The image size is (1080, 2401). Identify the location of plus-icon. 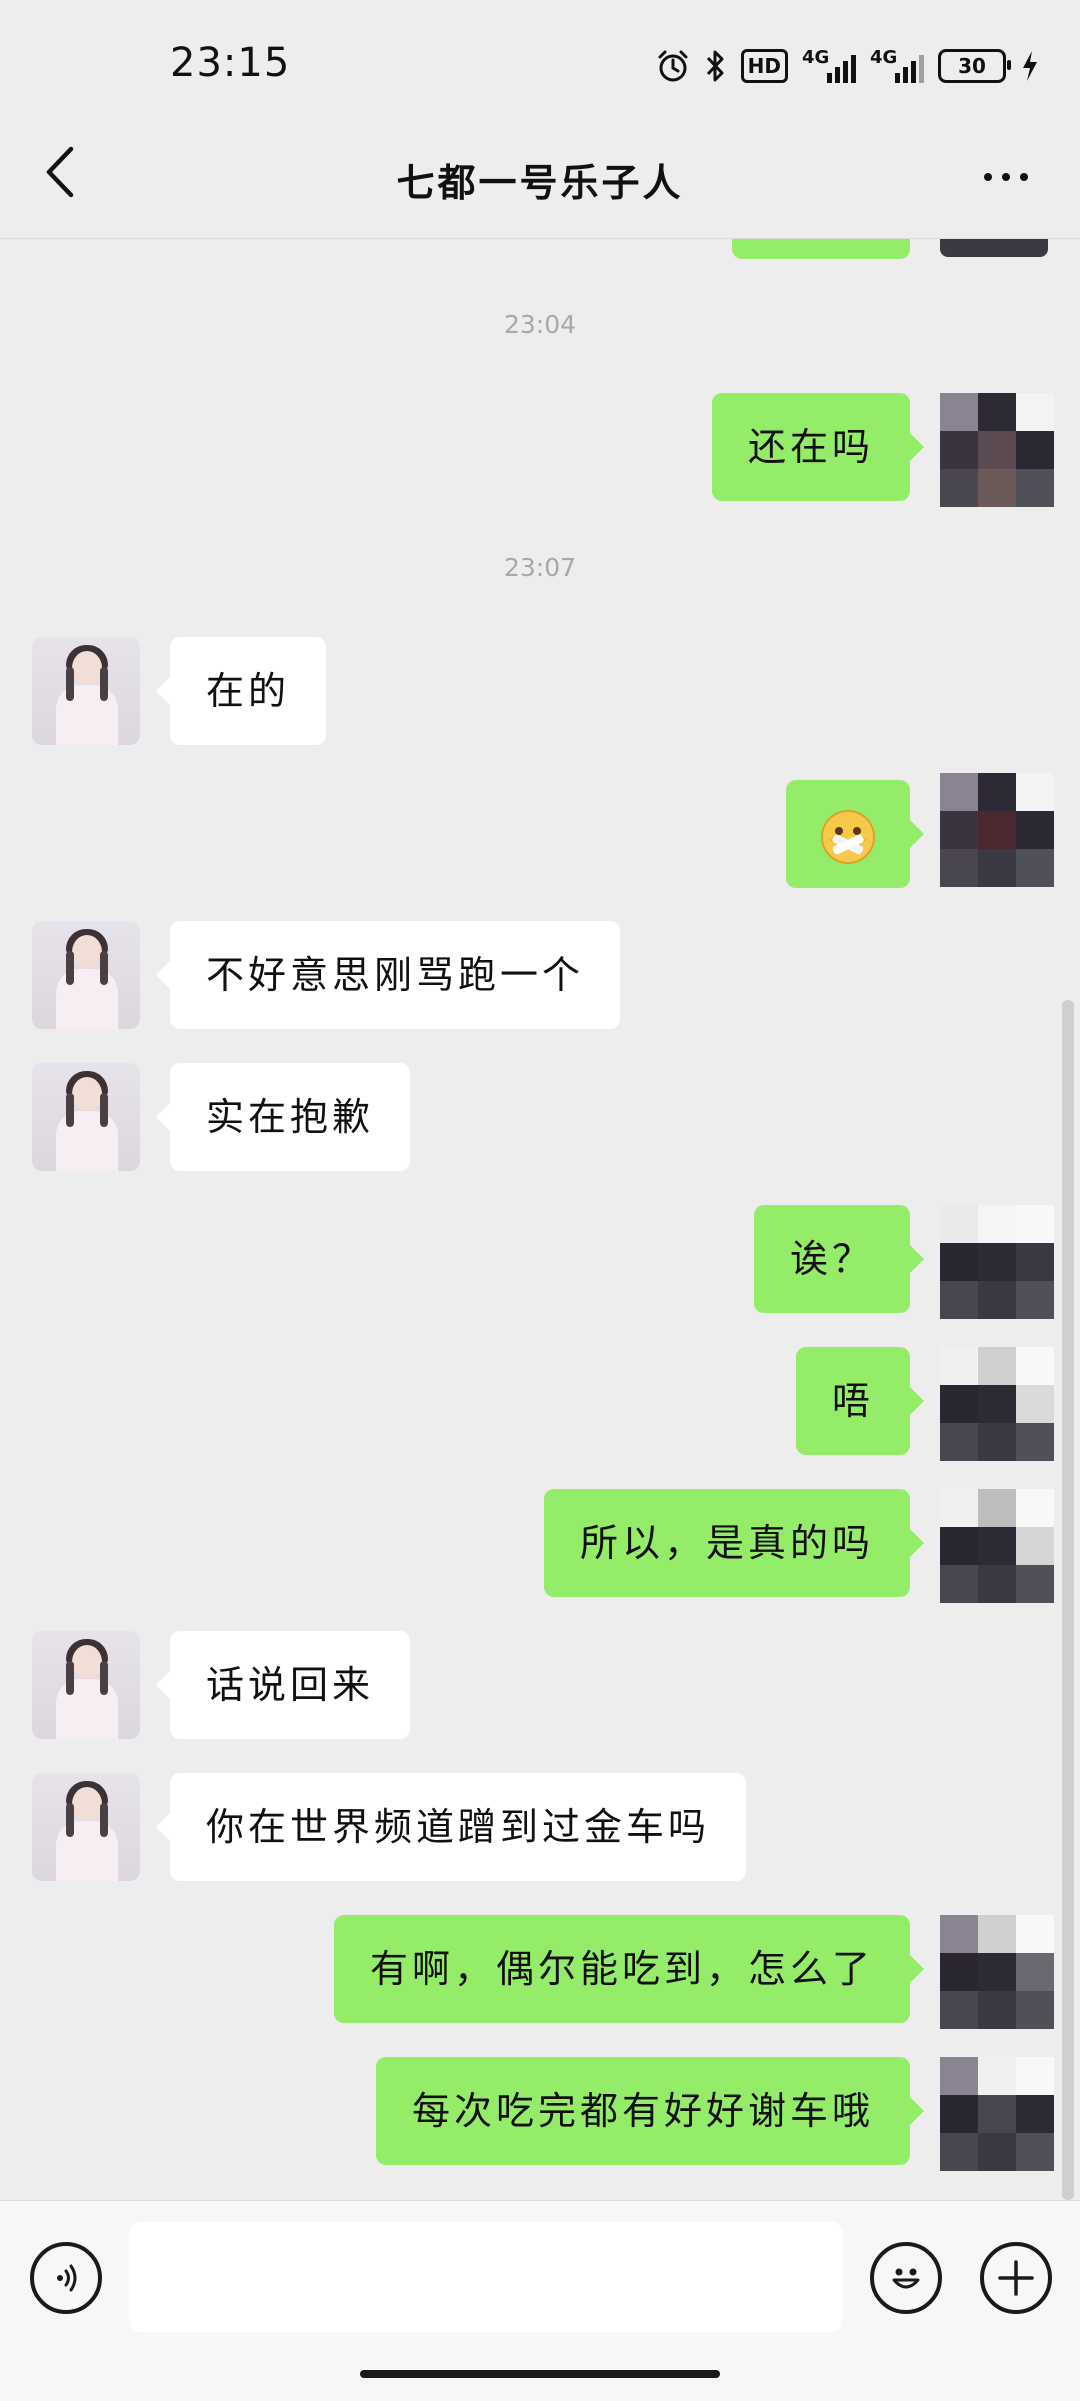
(1016, 2278).